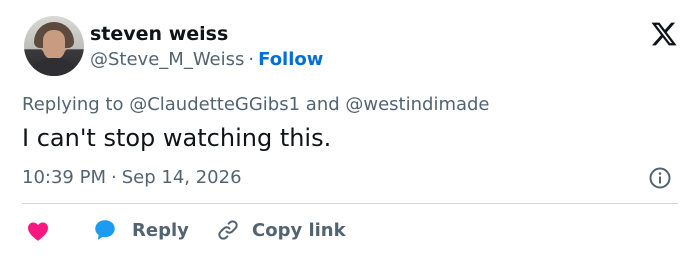 The width and height of the screenshot is (700, 256). I want to click on copy-link-button: Copy link, so click(281, 230).